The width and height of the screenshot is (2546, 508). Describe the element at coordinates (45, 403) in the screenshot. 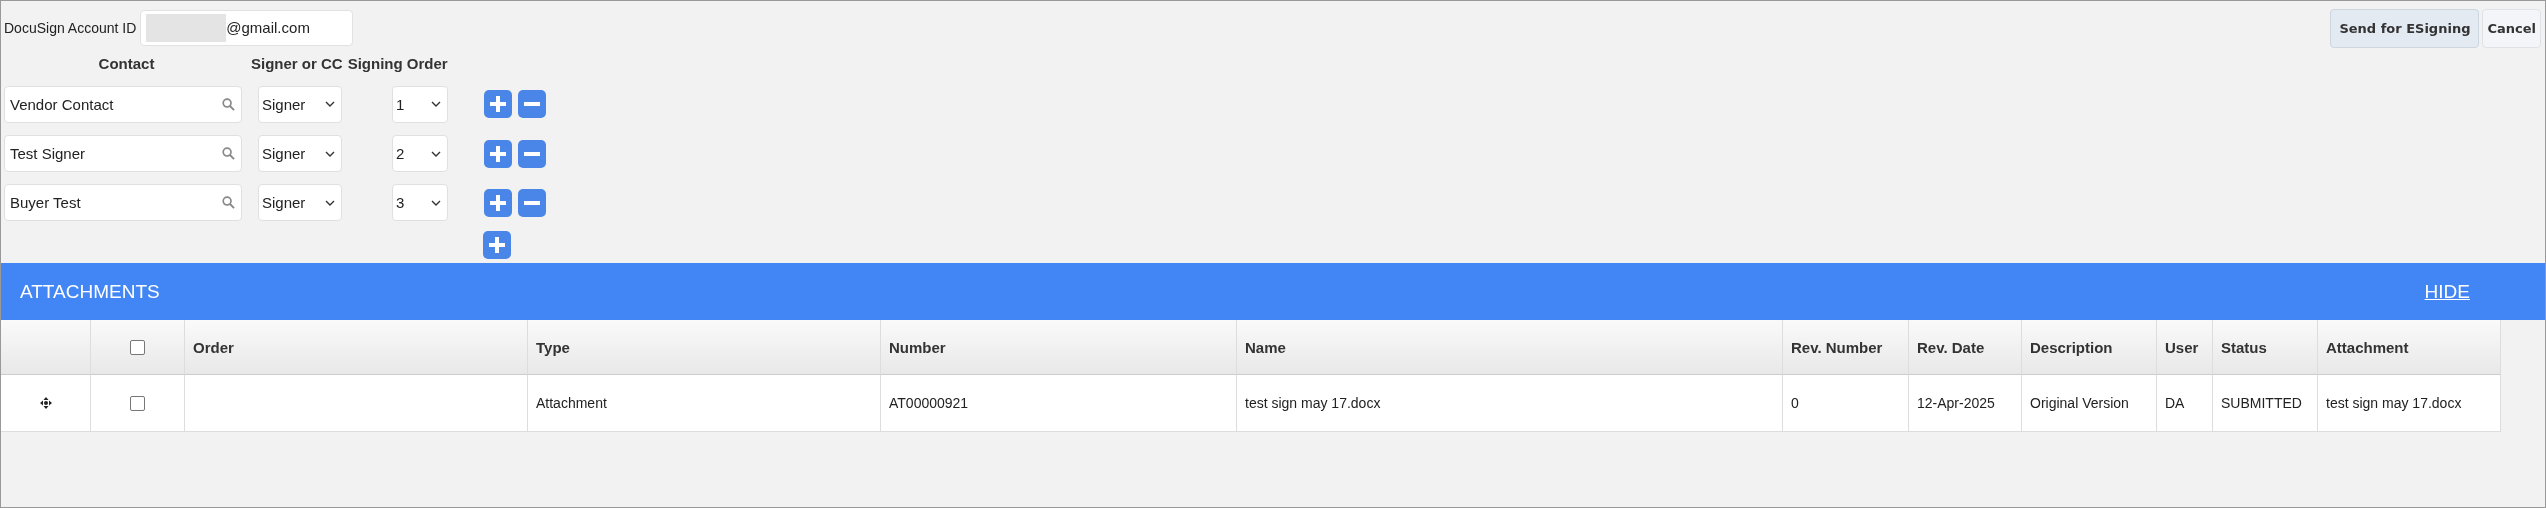

I see `drag-handle-icon` at that location.